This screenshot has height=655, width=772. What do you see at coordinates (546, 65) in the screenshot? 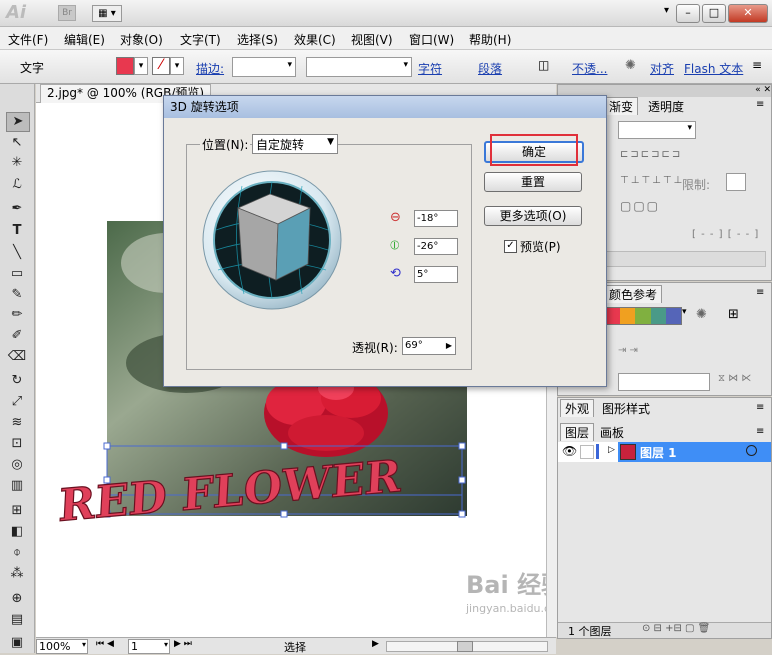
I see `brush-icon: ◫` at bounding box center [546, 65].